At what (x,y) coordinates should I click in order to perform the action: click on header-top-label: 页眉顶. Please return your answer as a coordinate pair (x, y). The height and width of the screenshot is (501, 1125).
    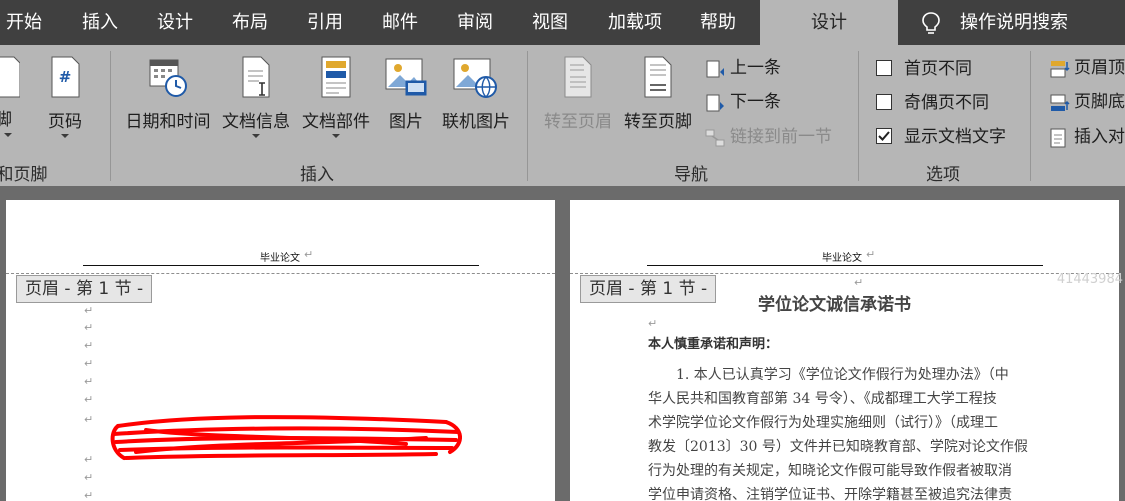
    Looking at the image, I should click on (1099, 68).